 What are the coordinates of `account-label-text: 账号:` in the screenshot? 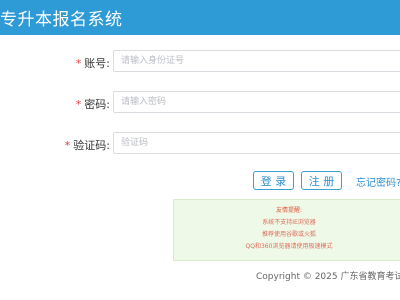 It's located at (97, 63).